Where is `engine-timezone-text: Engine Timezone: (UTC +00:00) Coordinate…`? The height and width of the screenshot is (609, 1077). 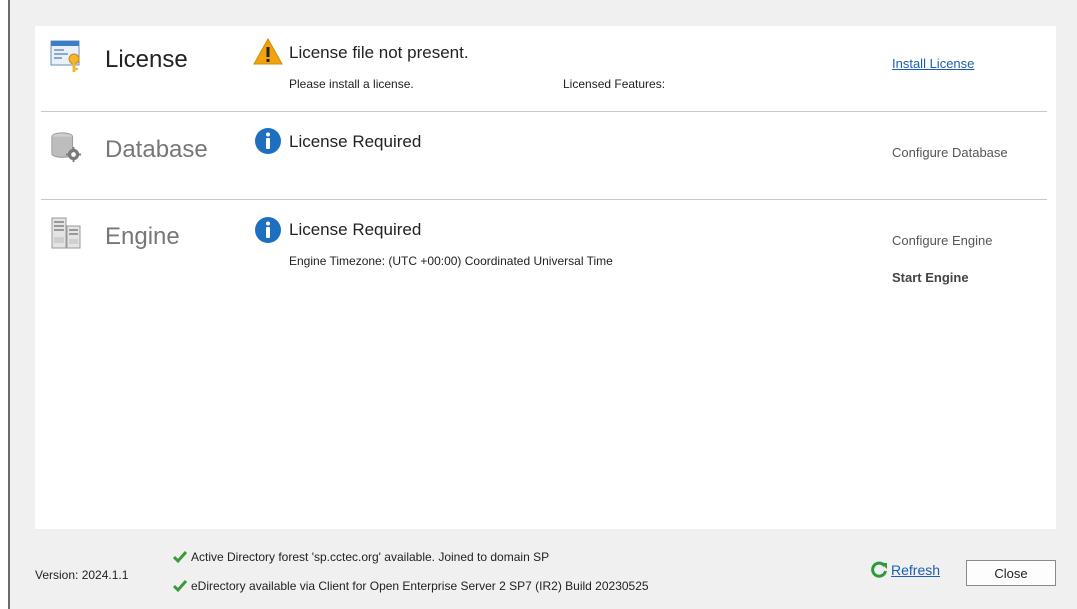
engine-timezone-text: Engine Timezone: (UTC +00:00) Coordinate… is located at coordinates (451, 261).